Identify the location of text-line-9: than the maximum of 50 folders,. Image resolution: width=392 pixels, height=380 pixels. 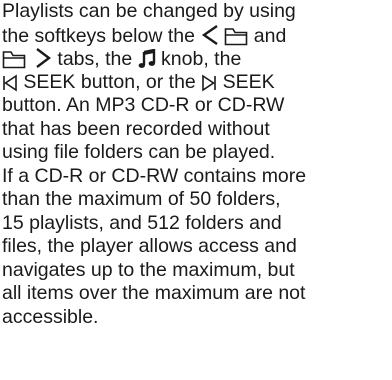
(196, 200).